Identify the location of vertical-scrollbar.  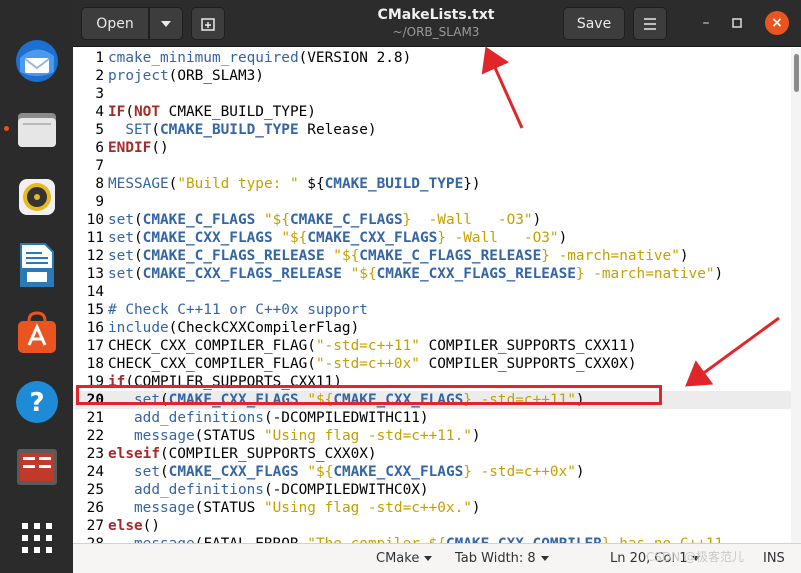
(796, 295).